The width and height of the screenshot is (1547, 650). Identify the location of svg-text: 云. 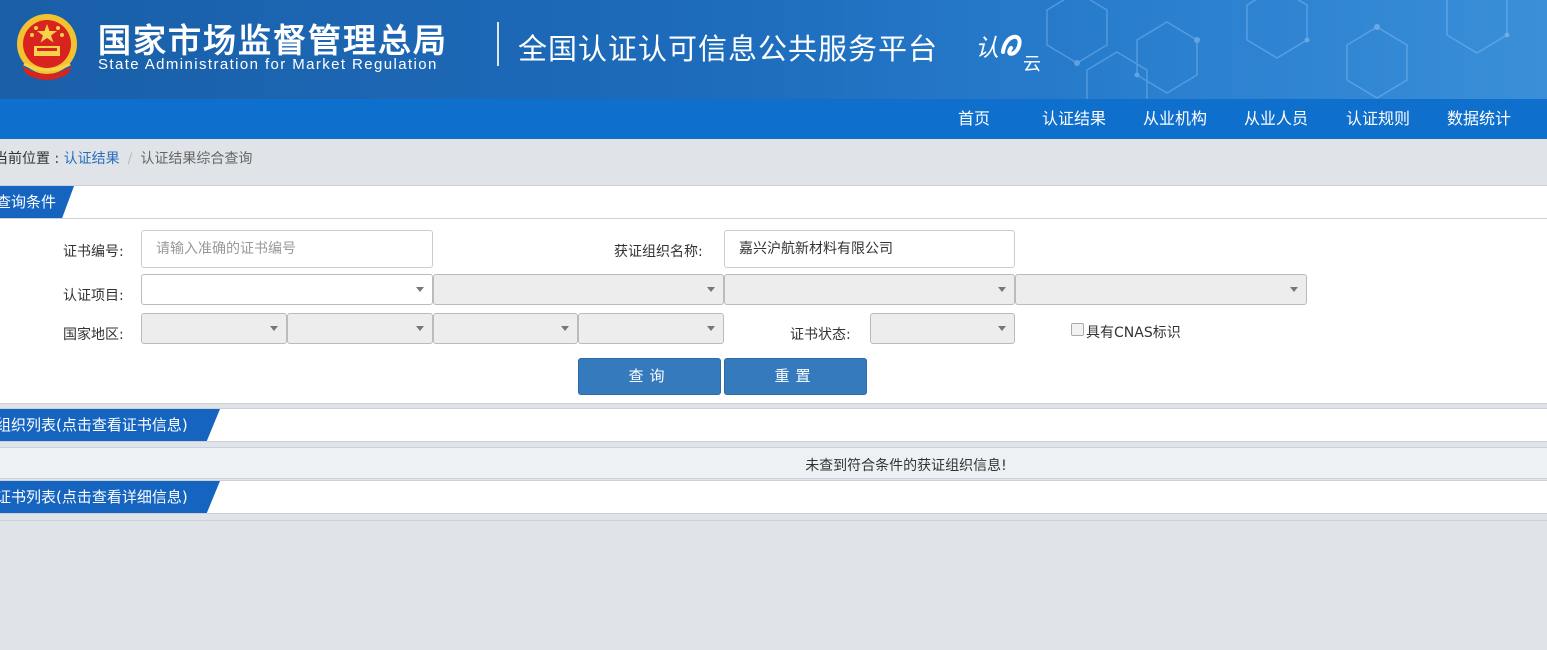
(1032, 64).